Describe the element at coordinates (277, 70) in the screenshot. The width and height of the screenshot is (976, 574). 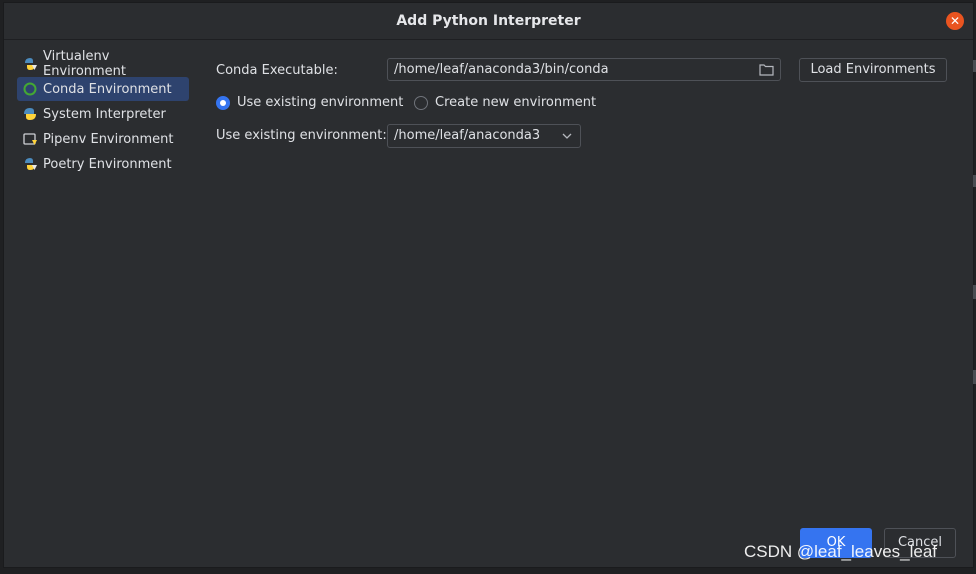
I see `conda-executable-label: Conda Executable:` at that location.